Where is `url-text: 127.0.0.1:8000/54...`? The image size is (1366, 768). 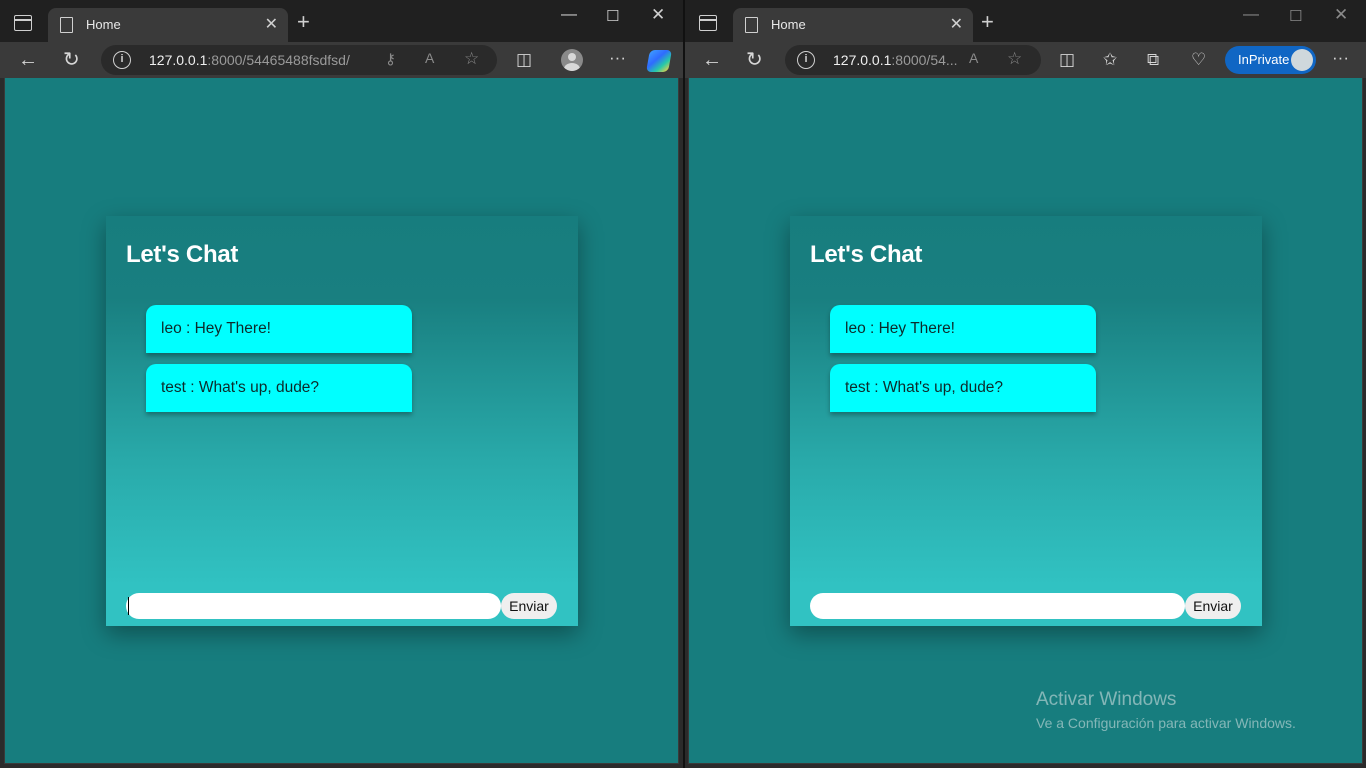 url-text: 127.0.0.1:8000/54... is located at coordinates (895, 60).